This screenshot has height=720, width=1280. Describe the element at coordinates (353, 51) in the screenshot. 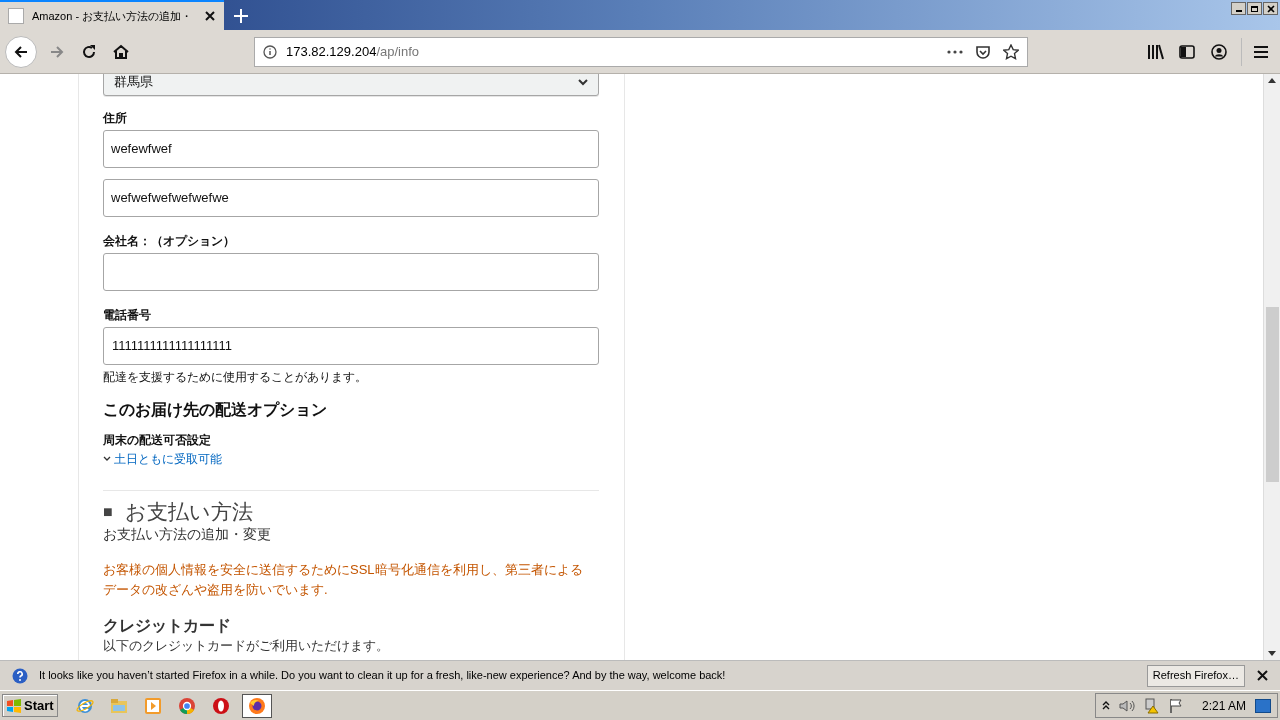

I see `url-text: 173.82.129.204/ap/info` at that location.